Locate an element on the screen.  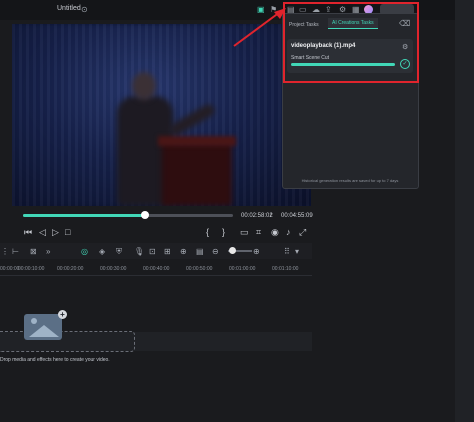
current-time: 00:02:58:02 is located at coordinates (257, 216).